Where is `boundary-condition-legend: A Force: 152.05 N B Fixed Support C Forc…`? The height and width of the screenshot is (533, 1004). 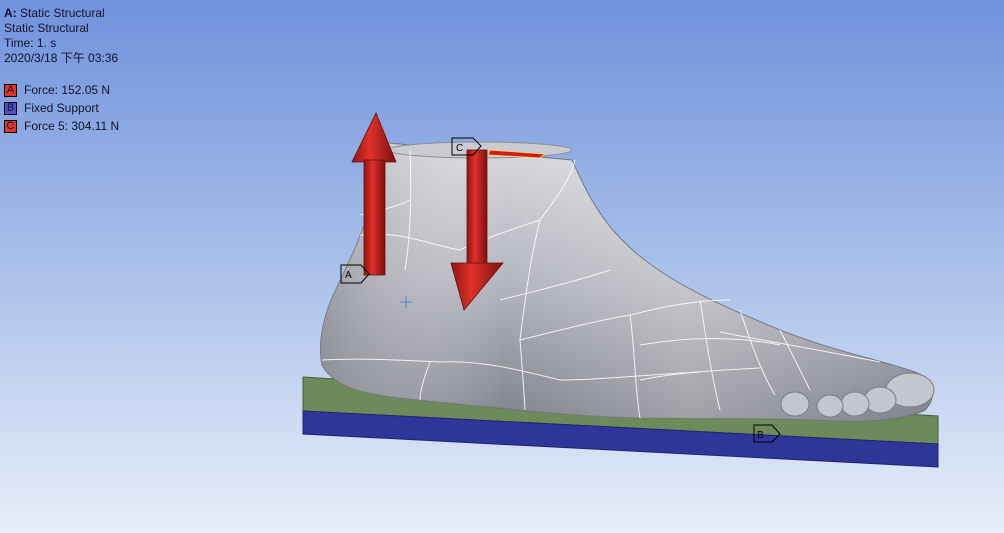 boundary-condition-legend: A Force: 152.05 N B Fixed Support C Forc… is located at coordinates (61, 108).